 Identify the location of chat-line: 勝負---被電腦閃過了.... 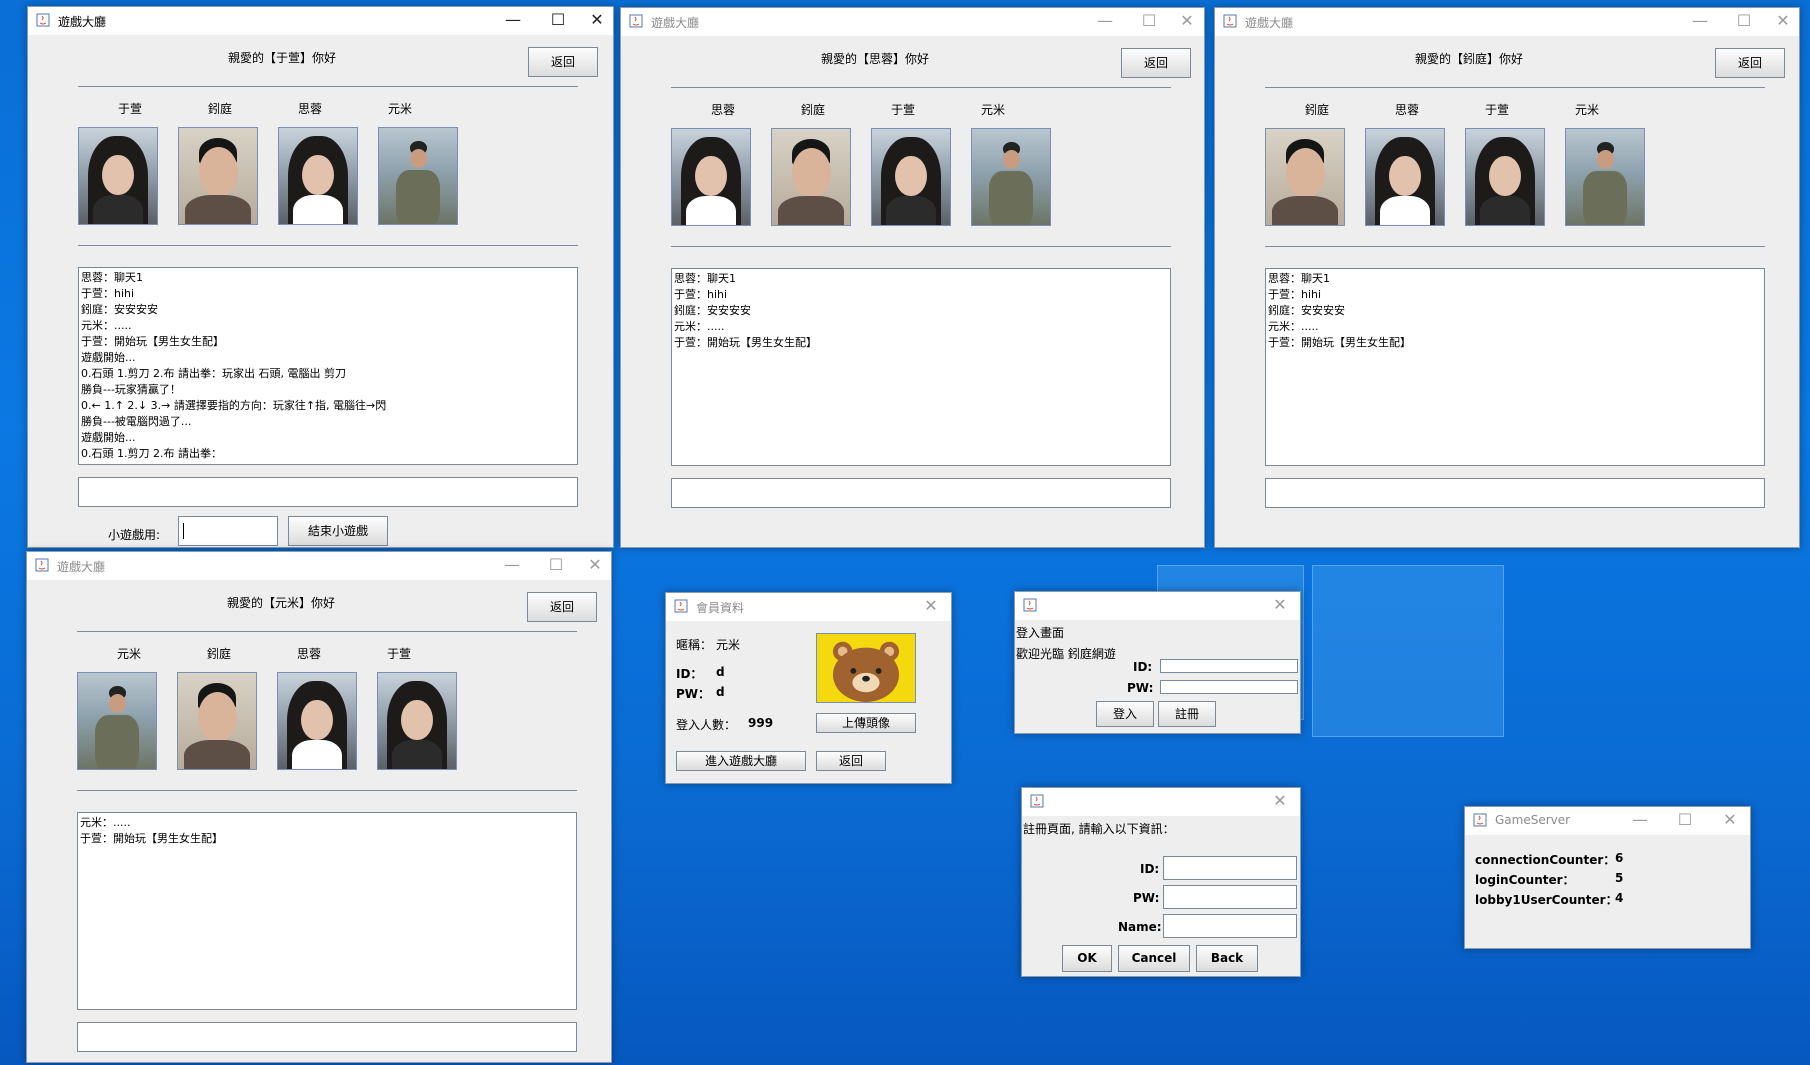
(136, 421).